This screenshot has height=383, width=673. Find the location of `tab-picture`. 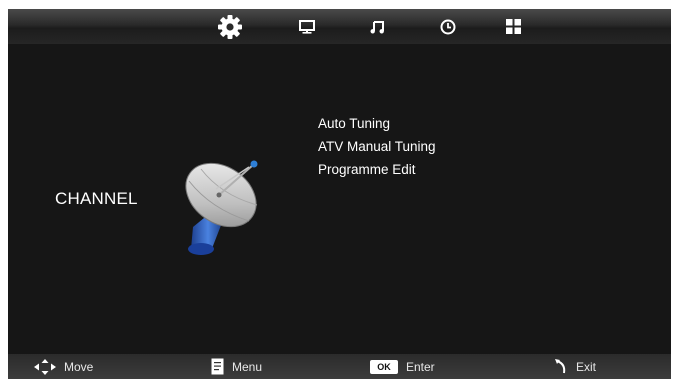

tab-picture is located at coordinates (307, 26).